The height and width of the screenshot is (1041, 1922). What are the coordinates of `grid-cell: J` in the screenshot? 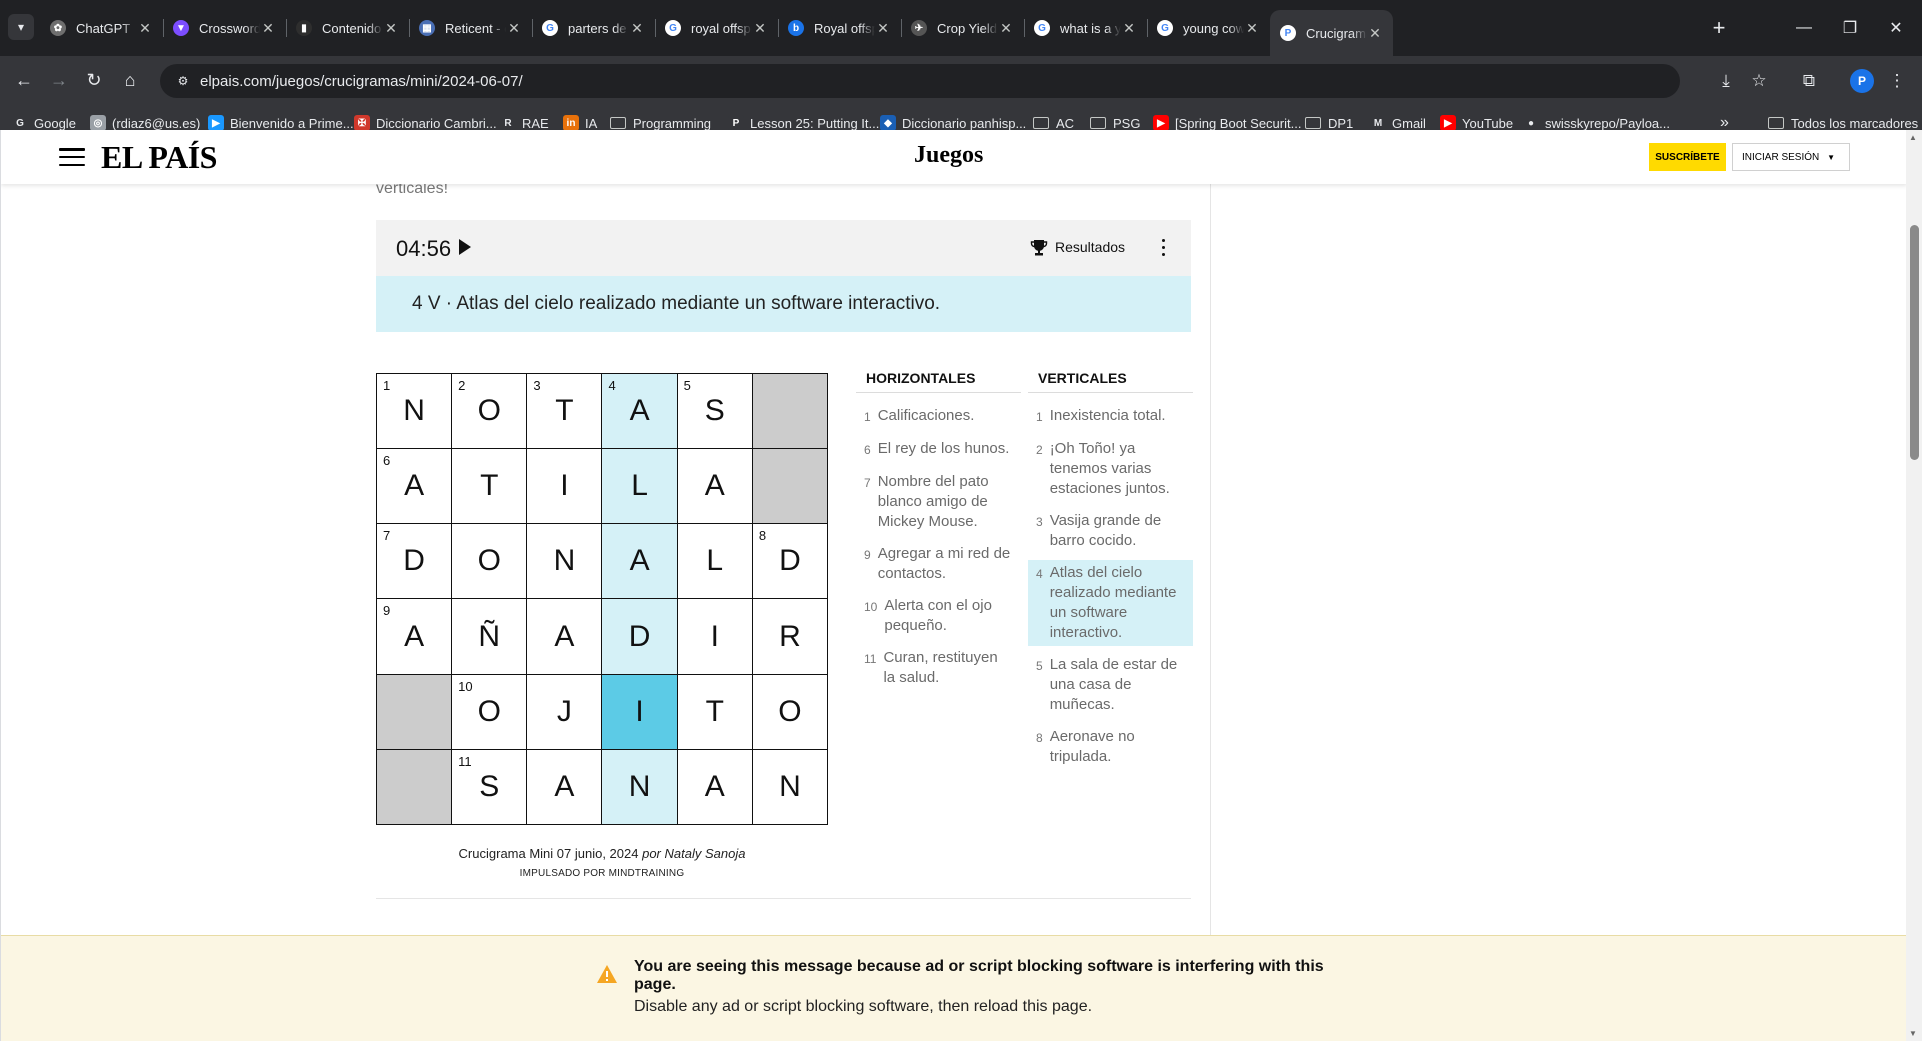 It's located at (564, 711).